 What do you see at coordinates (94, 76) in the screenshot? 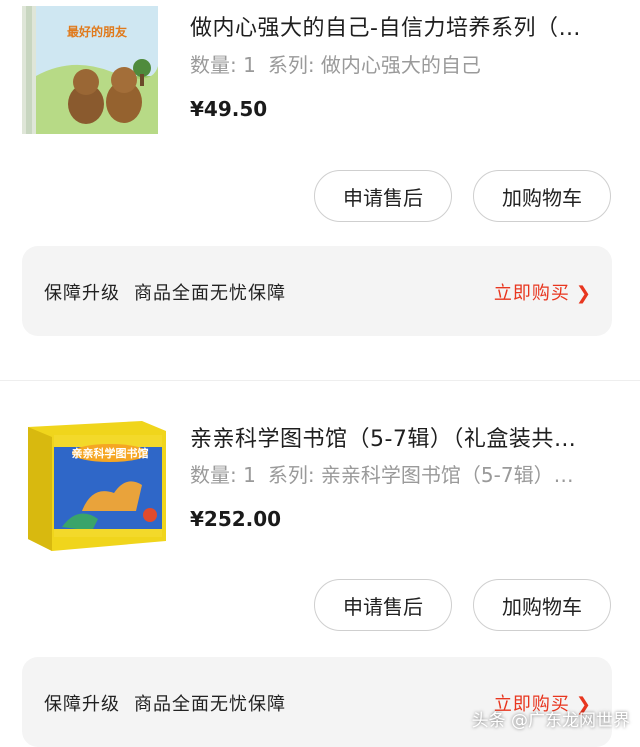
I see `product-image: 最好的朋友` at bounding box center [94, 76].